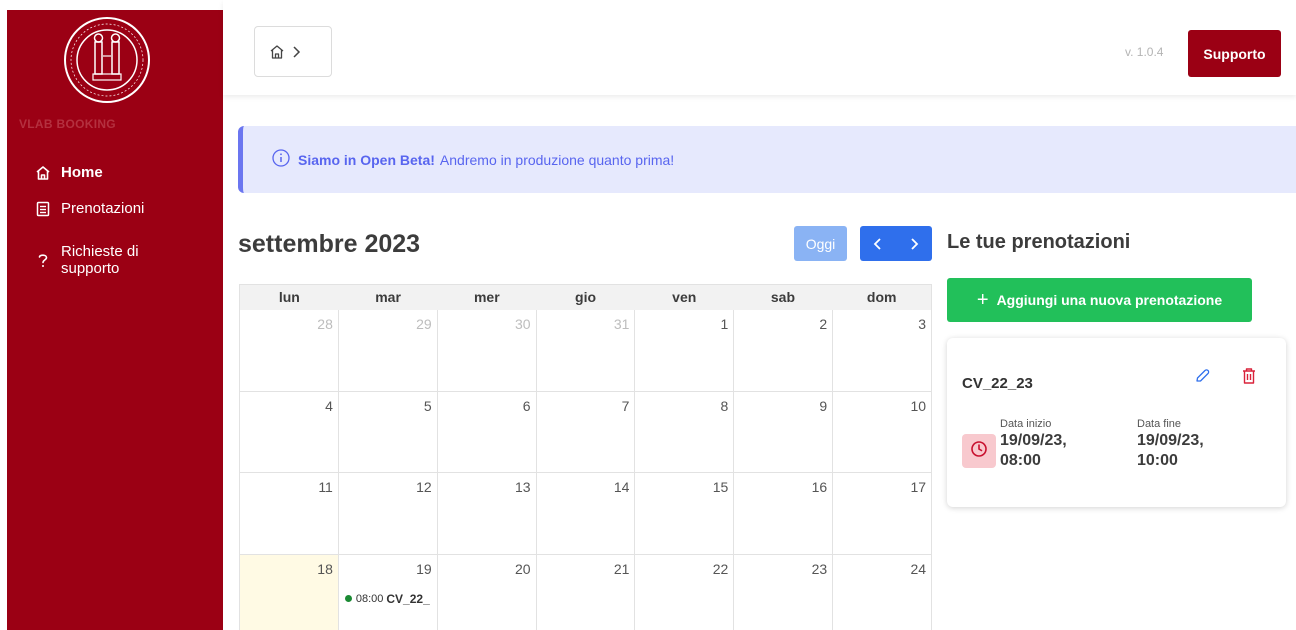  I want to click on weekday-label: lun, so click(289, 297).